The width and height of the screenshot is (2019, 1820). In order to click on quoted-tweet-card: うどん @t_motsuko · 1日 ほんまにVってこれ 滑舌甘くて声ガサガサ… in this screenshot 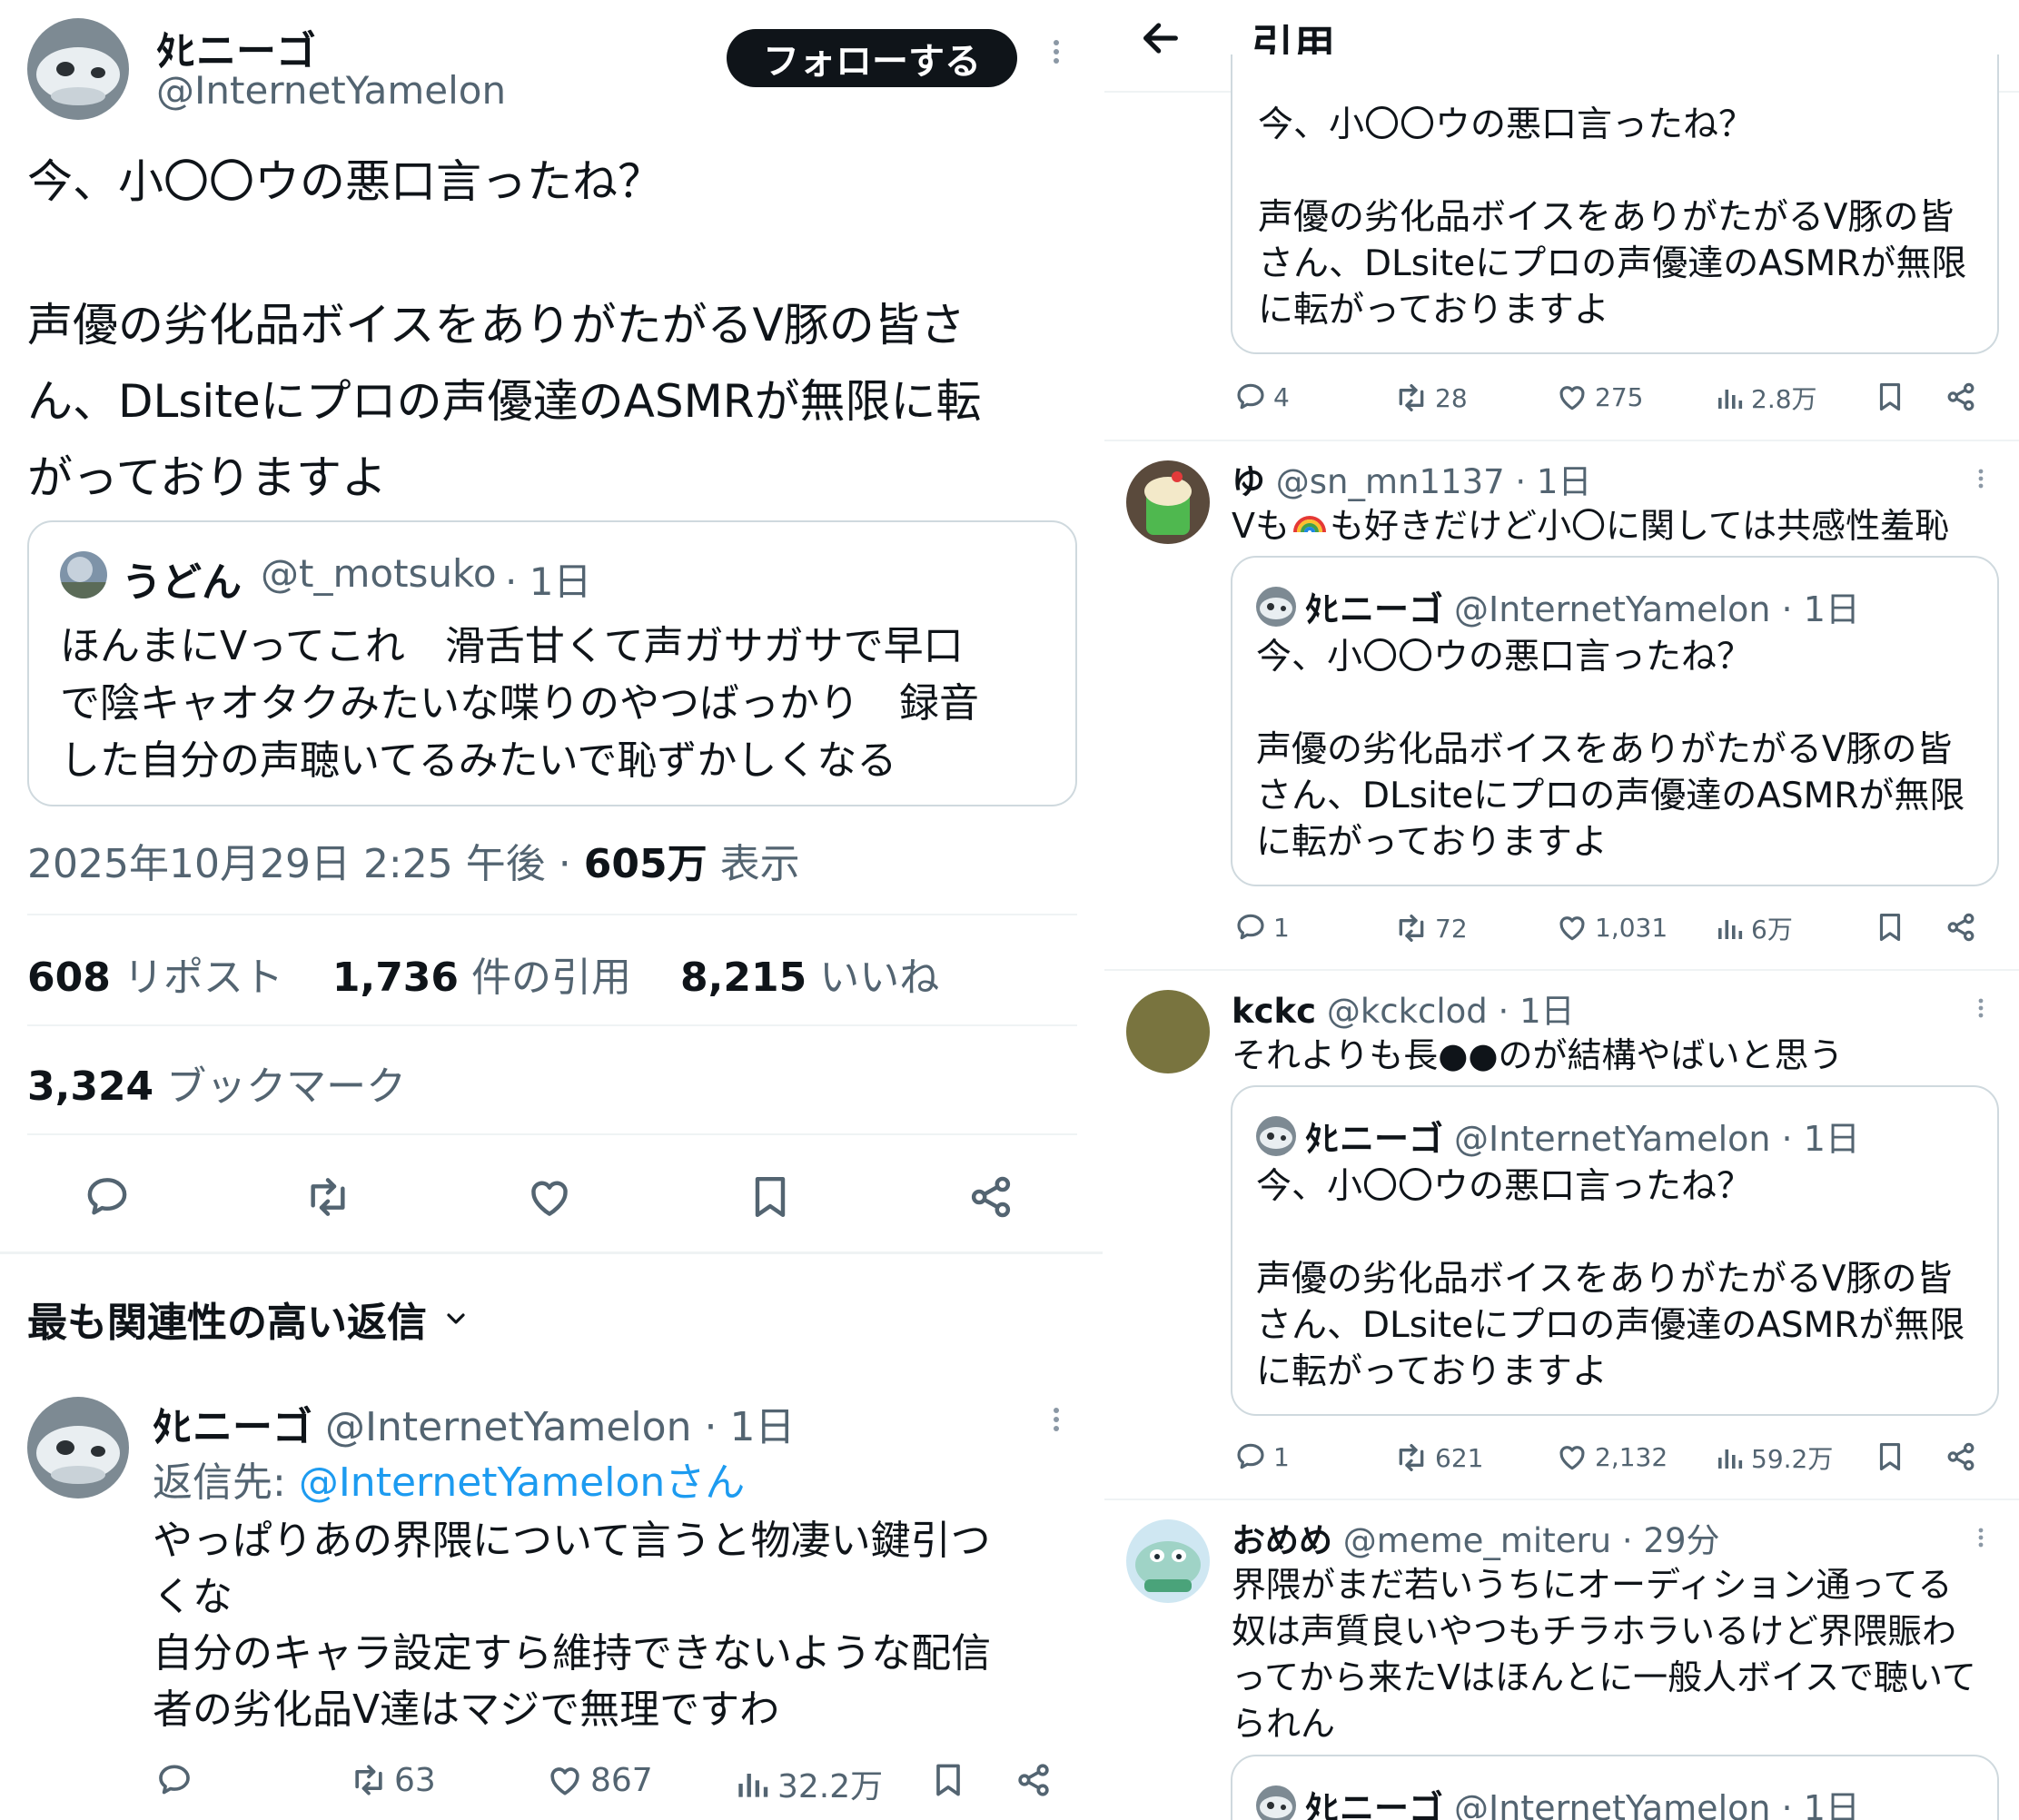, I will do `click(552, 663)`.